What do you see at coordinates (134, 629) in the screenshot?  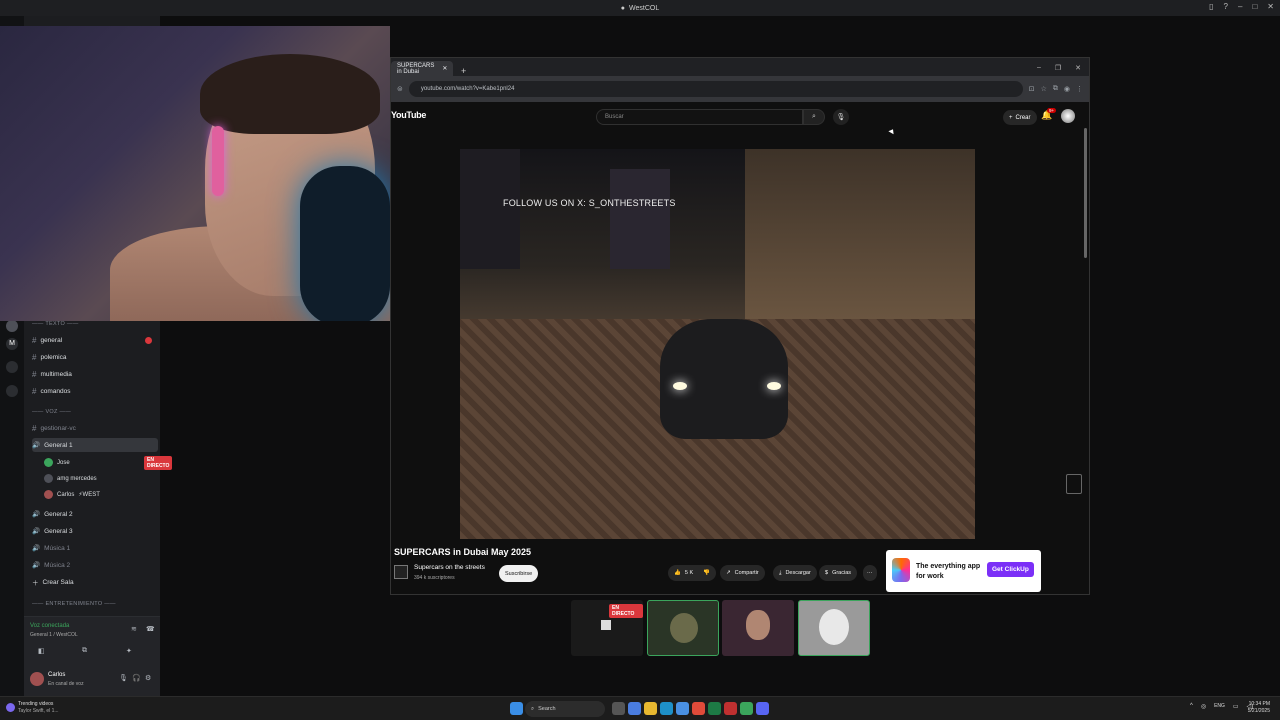 I see `signal-icon: ≋` at bounding box center [134, 629].